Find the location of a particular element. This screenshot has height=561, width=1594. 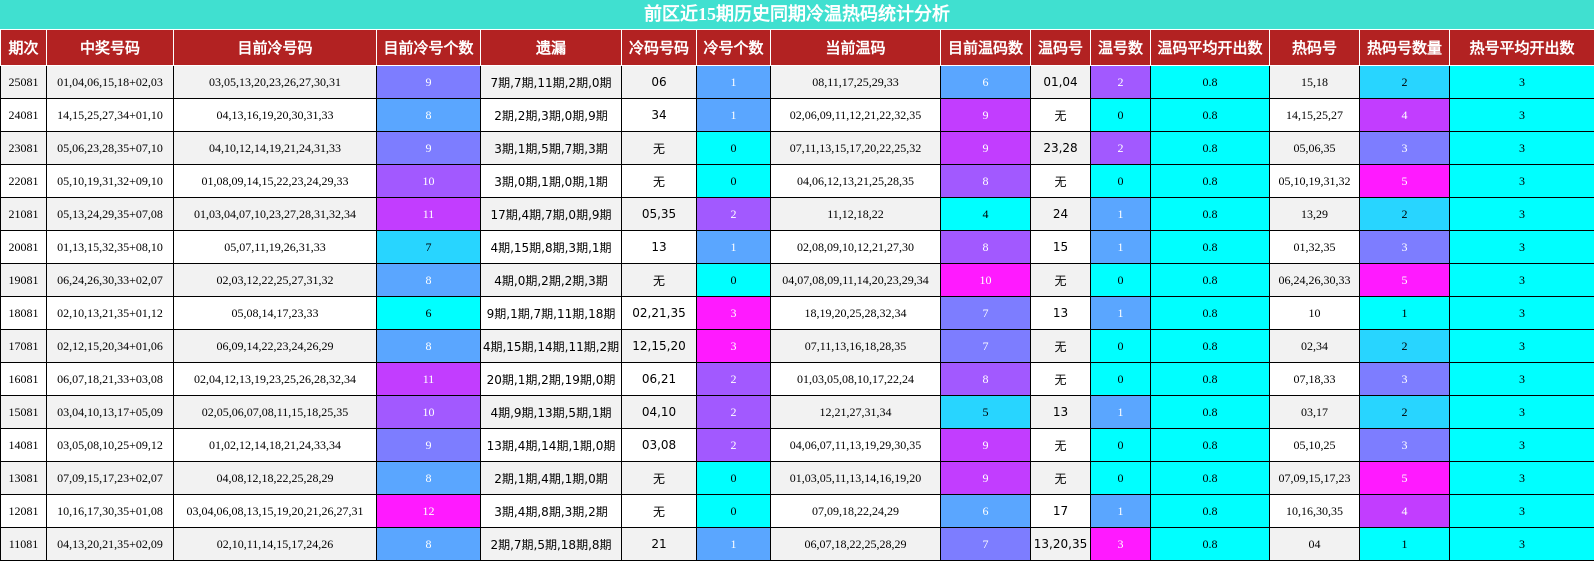

cell-winning-numbers: 05,06,23,28,35+07,10 is located at coordinates (110, 148).